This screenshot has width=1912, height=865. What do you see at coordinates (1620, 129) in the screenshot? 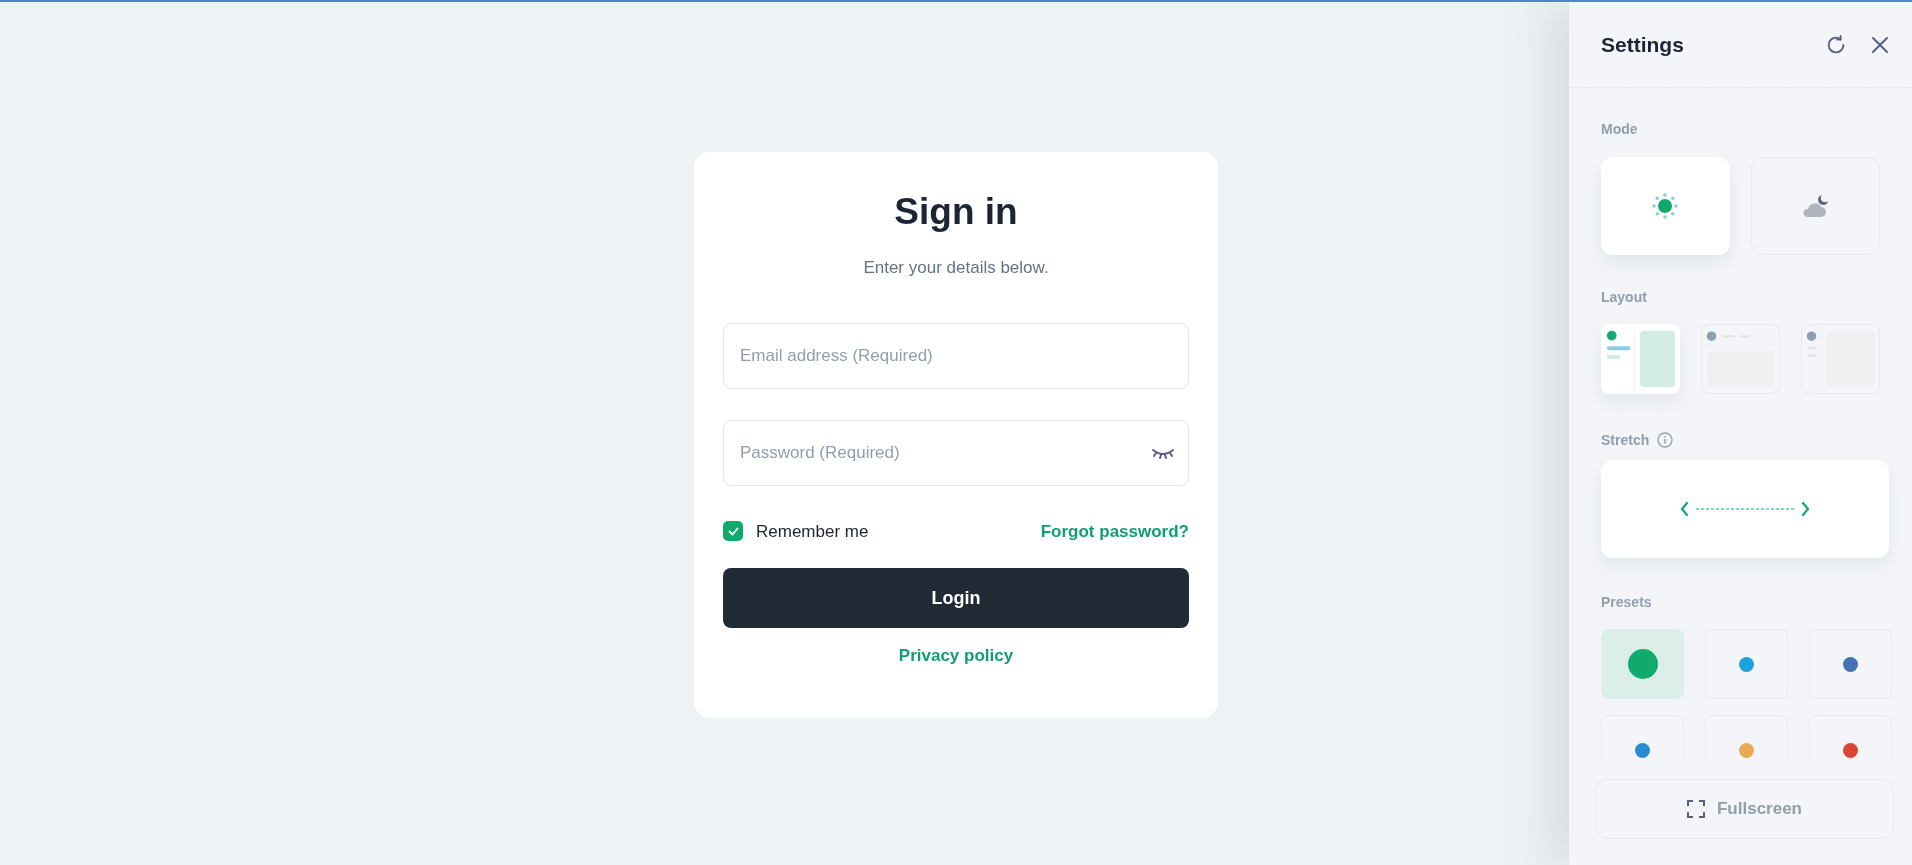
I see `mode-label: Mode` at bounding box center [1620, 129].